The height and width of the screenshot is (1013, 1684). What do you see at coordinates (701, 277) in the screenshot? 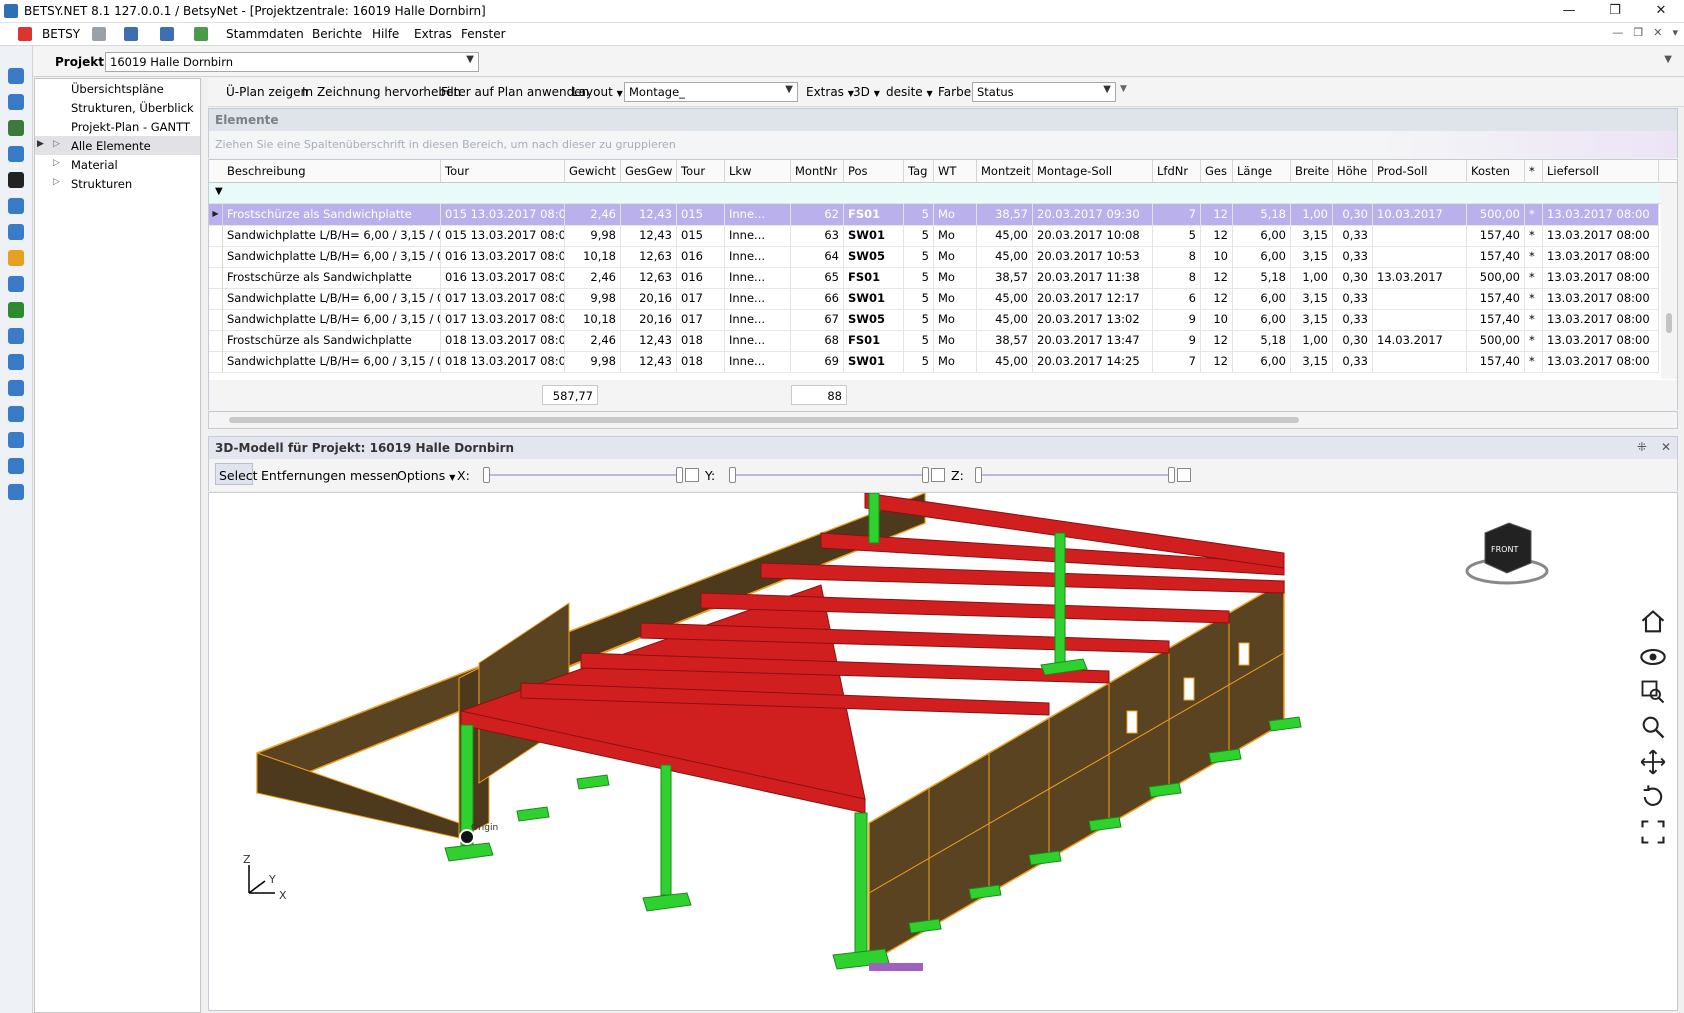
I see `table-cell: 016` at bounding box center [701, 277].